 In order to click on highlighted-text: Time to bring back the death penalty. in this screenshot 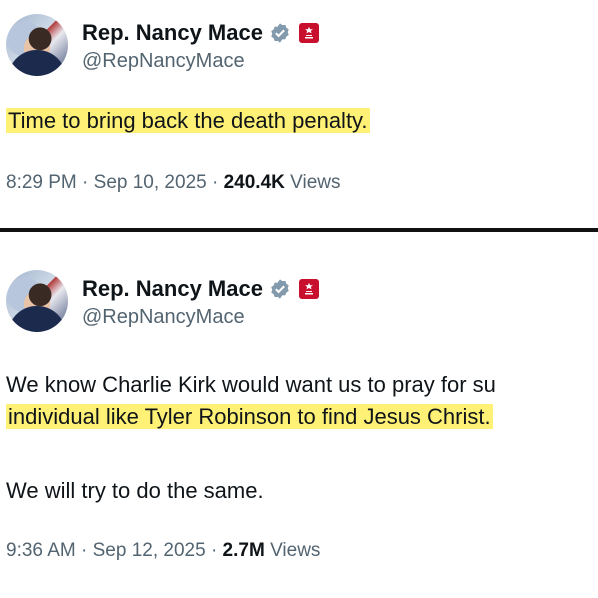, I will do `click(188, 120)`.